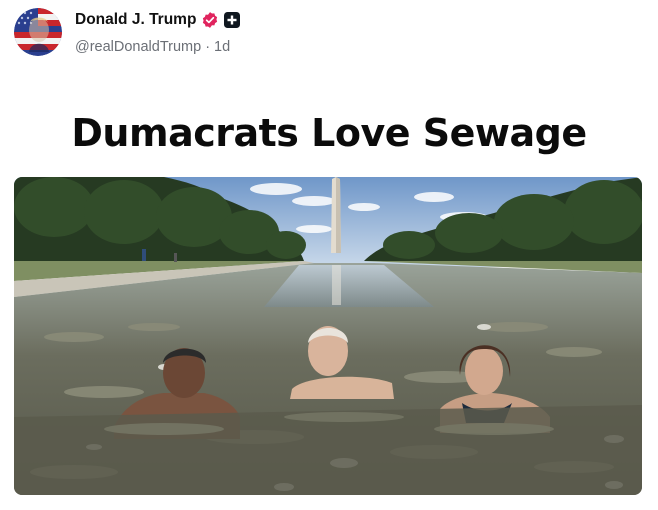 This screenshot has height=510, width=658. I want to click on post-timestamp: 1d, so click(222, 47).